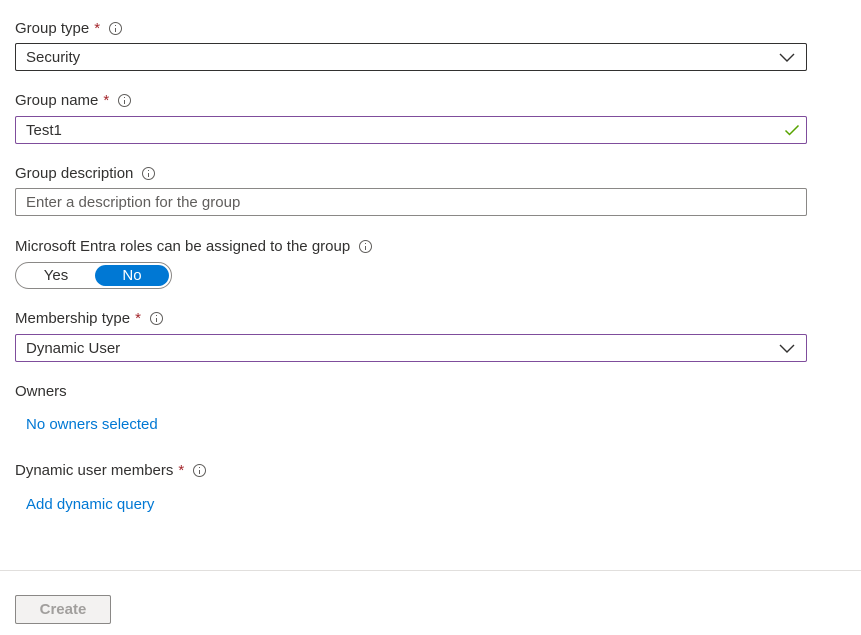 This screenshot has height=635, width=861. What do you see at coordinates (53, 57) in the screenshot?
I see `group-type-value: Security` at bounding box center [53, 57].